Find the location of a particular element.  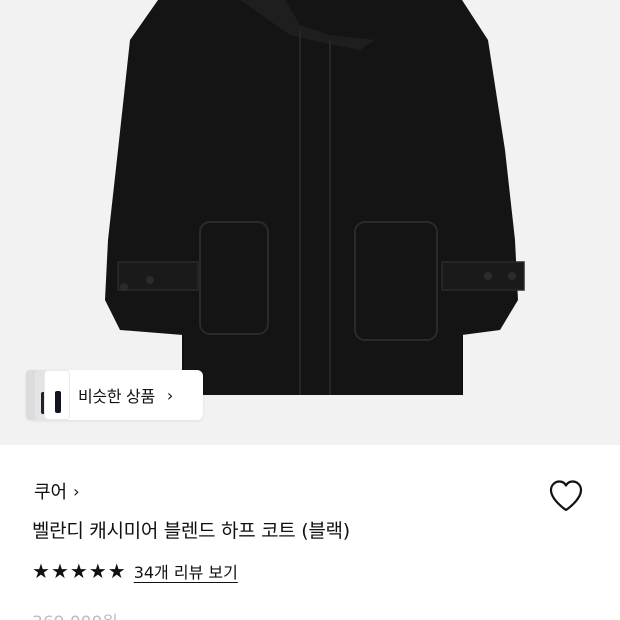

rating-row: ★ ★ ★ ★ ★ 34개 리뷰 보기 is located at coordinates (135, 571).